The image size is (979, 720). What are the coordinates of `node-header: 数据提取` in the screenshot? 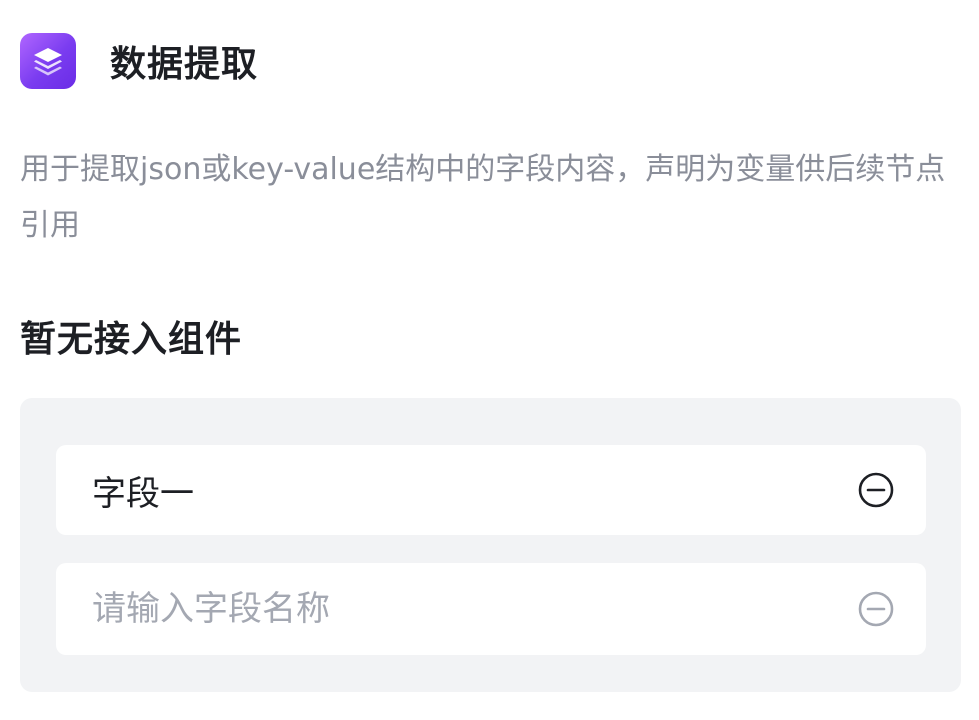 It's located at (139, 61).